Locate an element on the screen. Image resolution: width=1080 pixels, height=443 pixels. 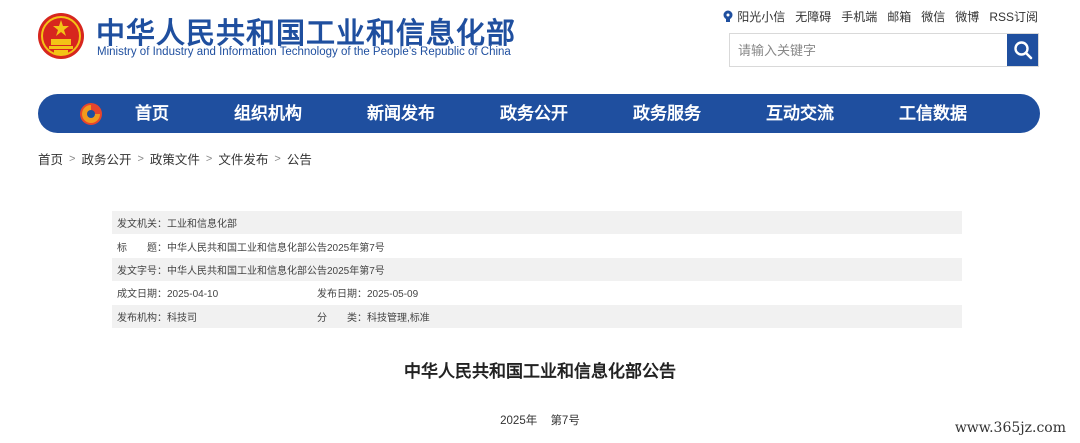
nav-item-gov-services: 政务服务 is located at coordinates (667, 113).